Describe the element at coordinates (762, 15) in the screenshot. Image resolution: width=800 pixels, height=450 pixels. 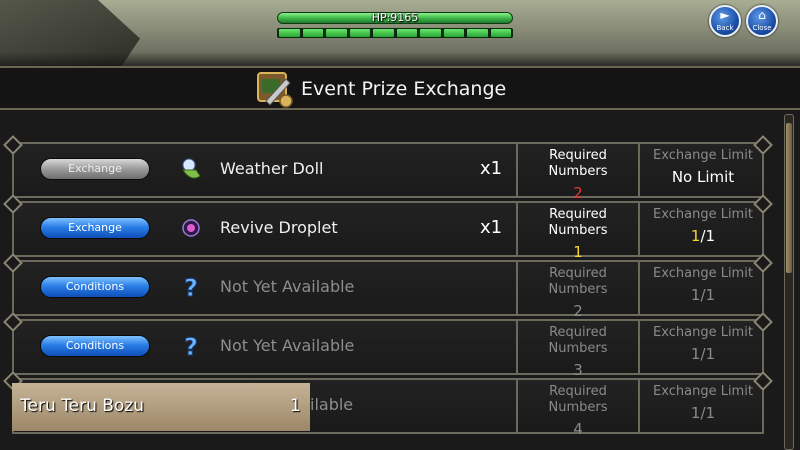
I see `home-icon: ⌂` at that location.